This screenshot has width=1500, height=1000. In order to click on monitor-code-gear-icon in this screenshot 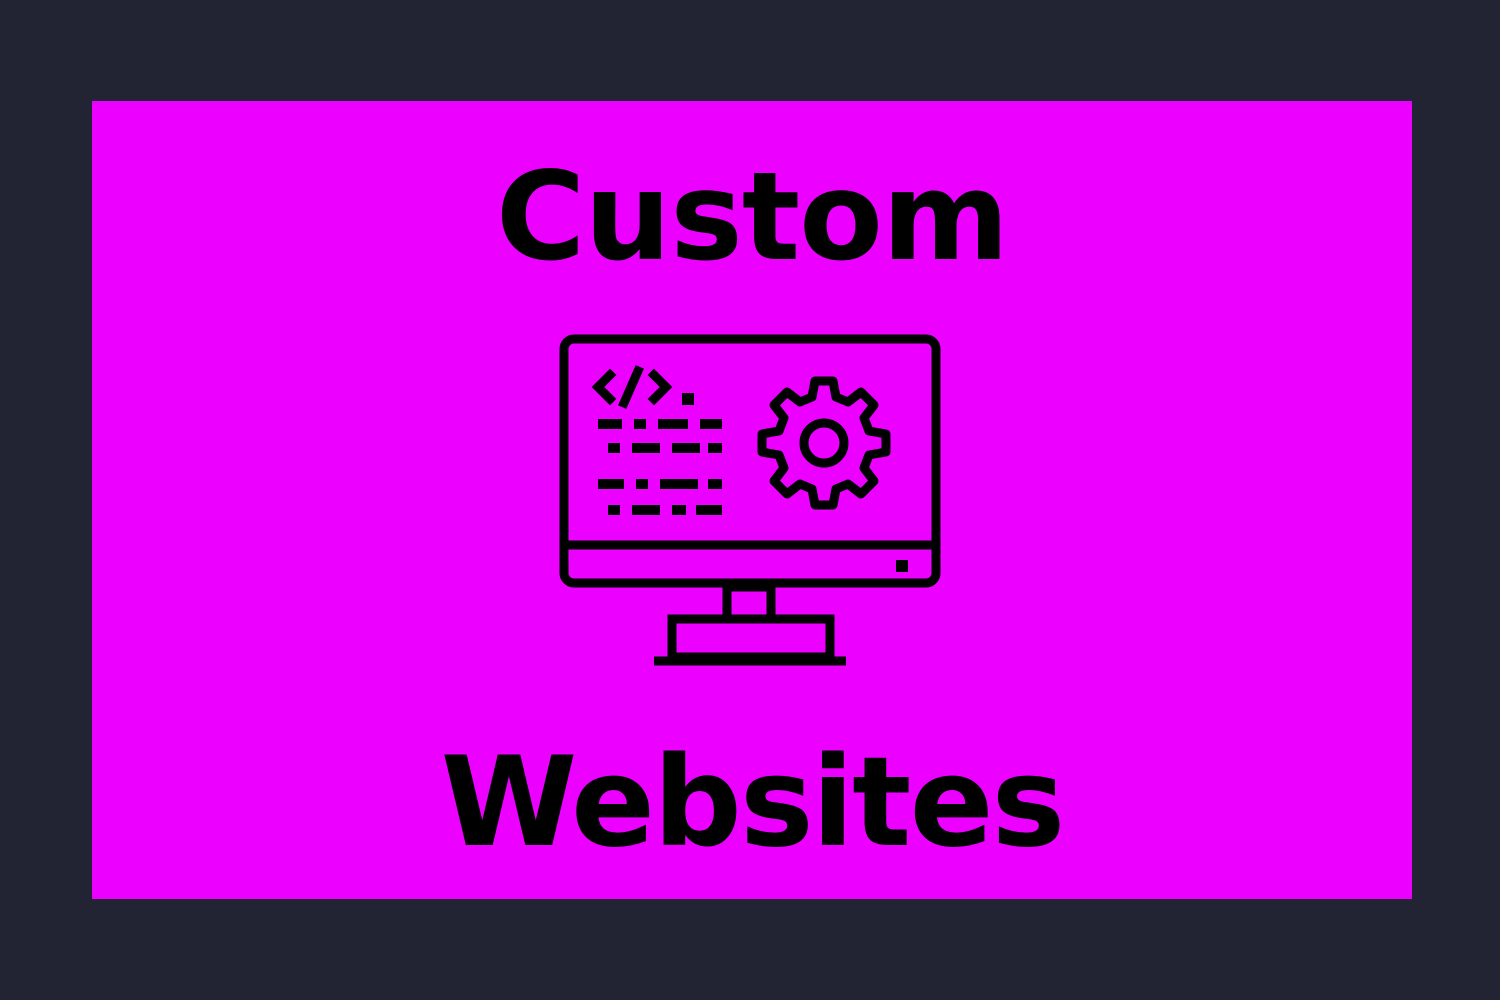, I will do `click(750, 501)`.